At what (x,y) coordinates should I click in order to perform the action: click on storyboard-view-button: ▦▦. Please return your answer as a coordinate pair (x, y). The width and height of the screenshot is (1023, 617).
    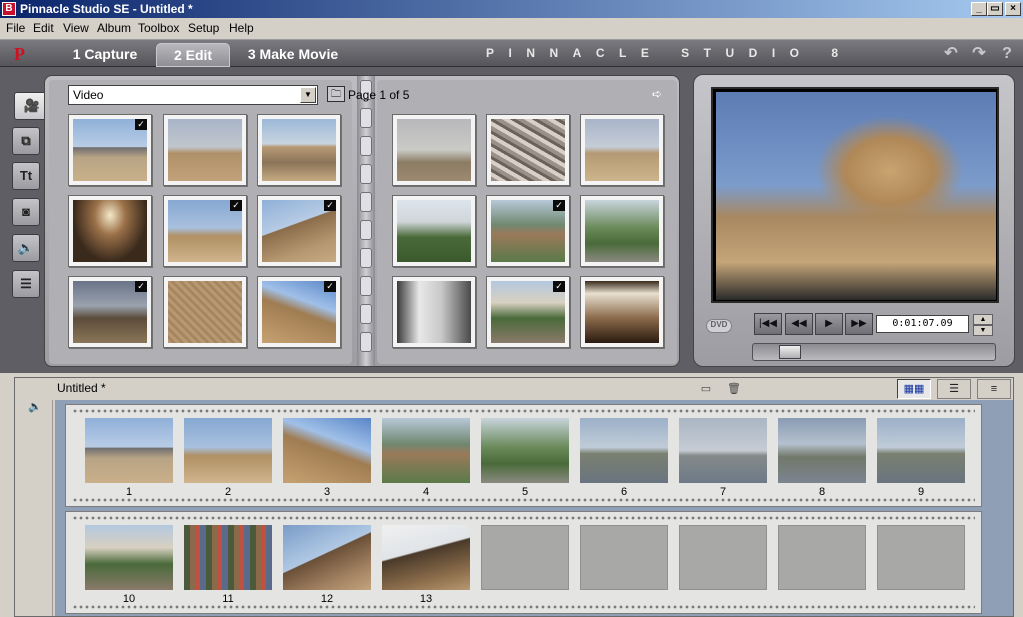
    Looking at the image, I should click on (914, 389).